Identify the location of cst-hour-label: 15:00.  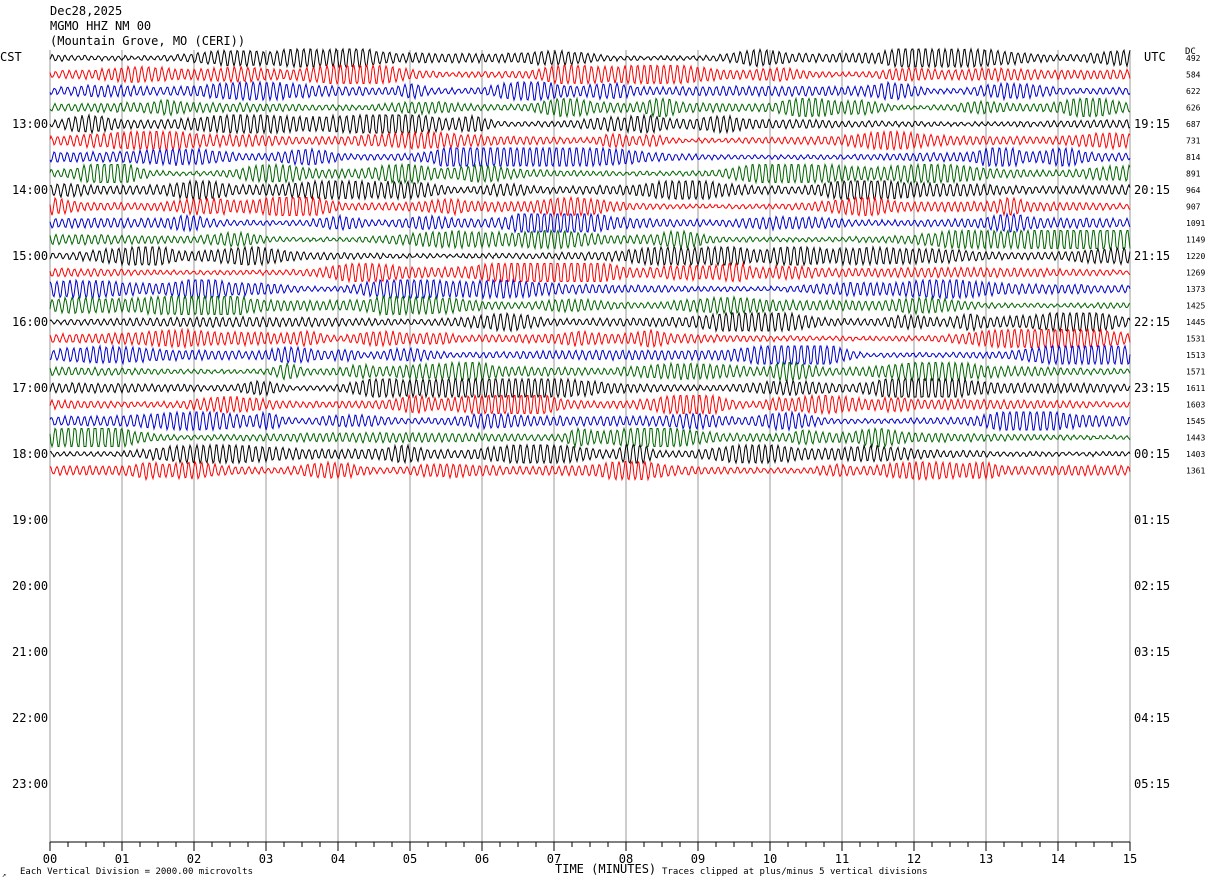
(30, 256).